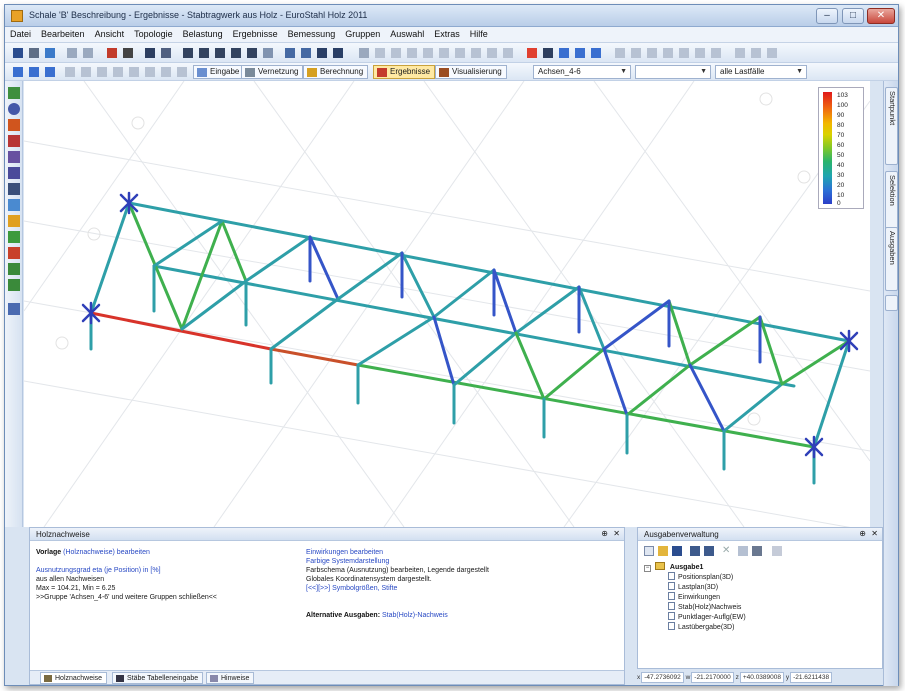 Image resolution: width=905 pixels, height=691 pixels. What do you see at coordinates (14, 237) in the screenshot?
I see `load-icon` at bounding box center [14, 237].